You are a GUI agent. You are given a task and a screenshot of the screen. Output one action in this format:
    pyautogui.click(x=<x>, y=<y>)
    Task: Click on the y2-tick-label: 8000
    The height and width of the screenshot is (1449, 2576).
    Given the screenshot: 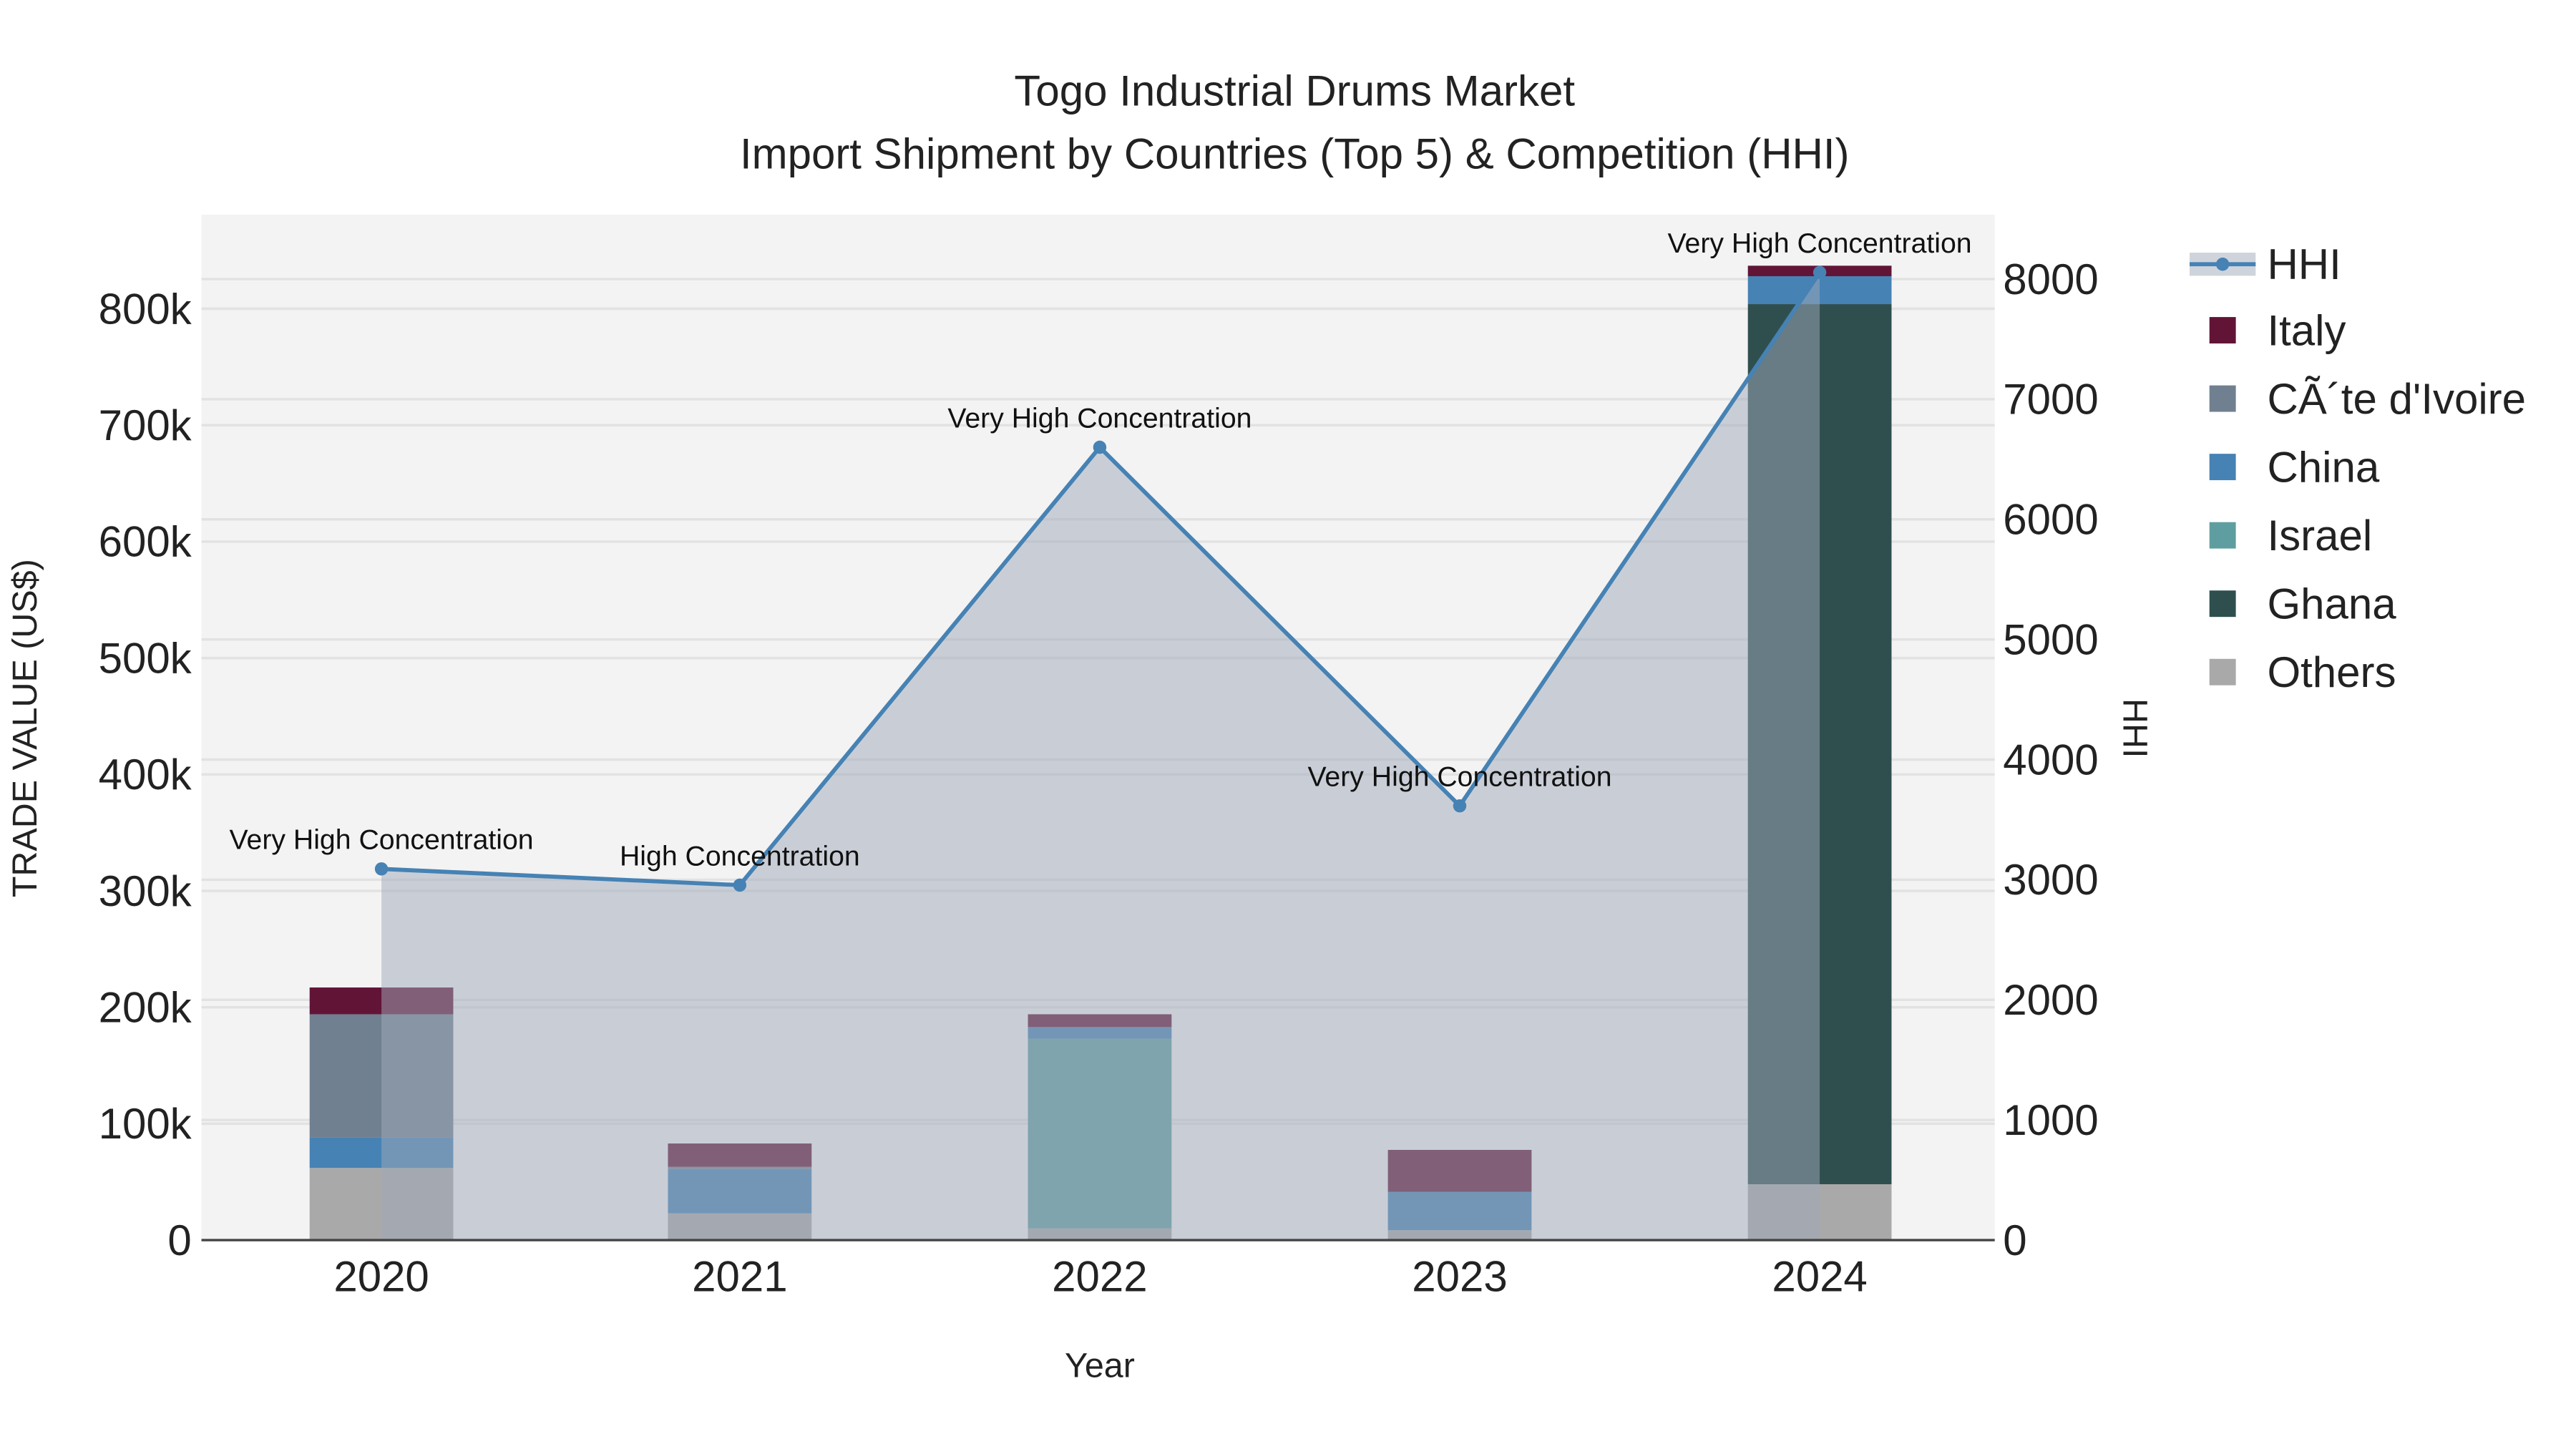 What is the action you would take?
    pyautogui.click(x=2050, y=279)
    